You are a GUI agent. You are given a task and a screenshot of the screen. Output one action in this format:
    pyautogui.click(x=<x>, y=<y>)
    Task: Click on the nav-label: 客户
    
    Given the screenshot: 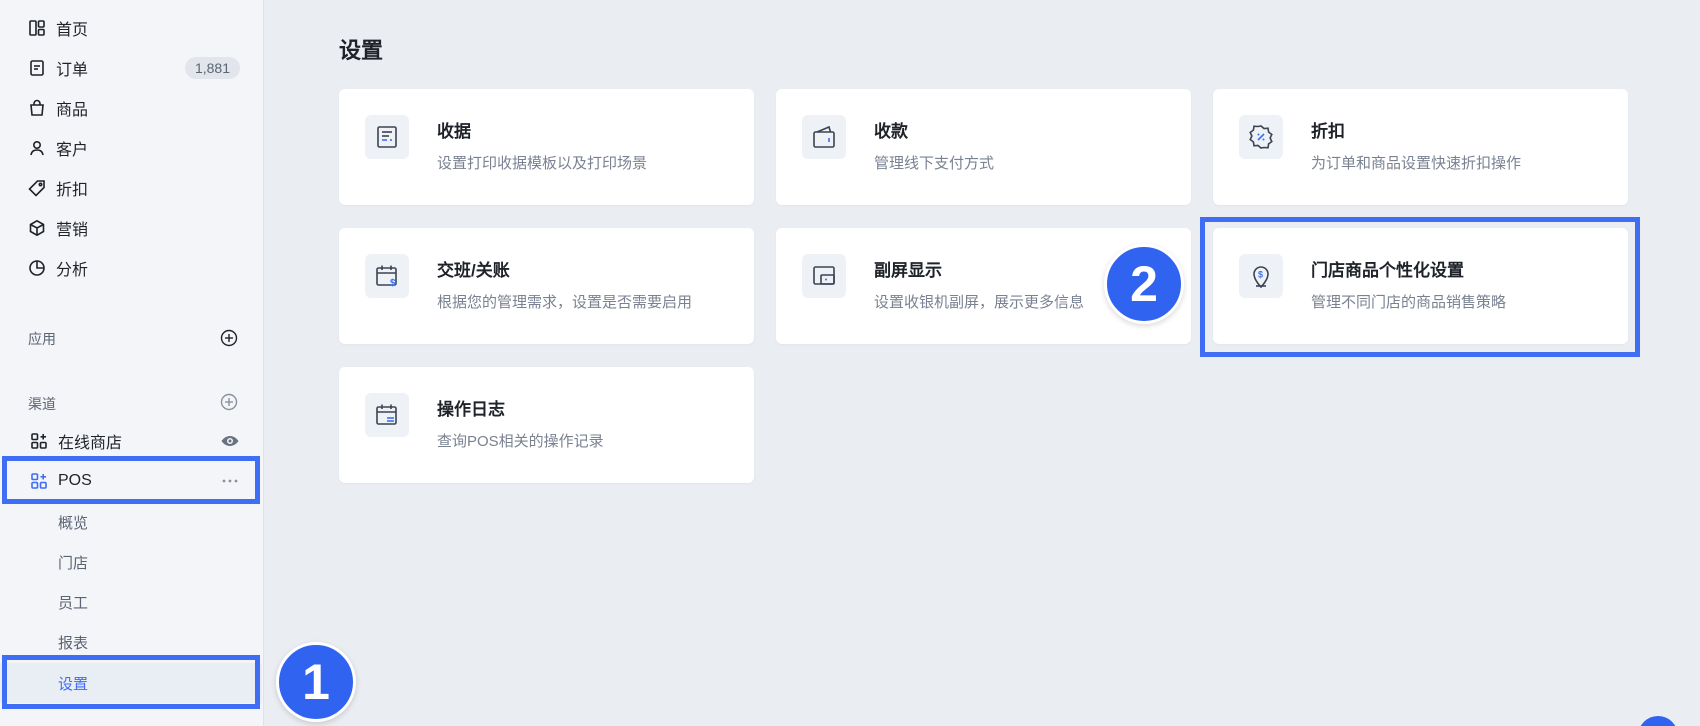 What is the action you would take?
    pyautogui.click(x=72, y=150)
    